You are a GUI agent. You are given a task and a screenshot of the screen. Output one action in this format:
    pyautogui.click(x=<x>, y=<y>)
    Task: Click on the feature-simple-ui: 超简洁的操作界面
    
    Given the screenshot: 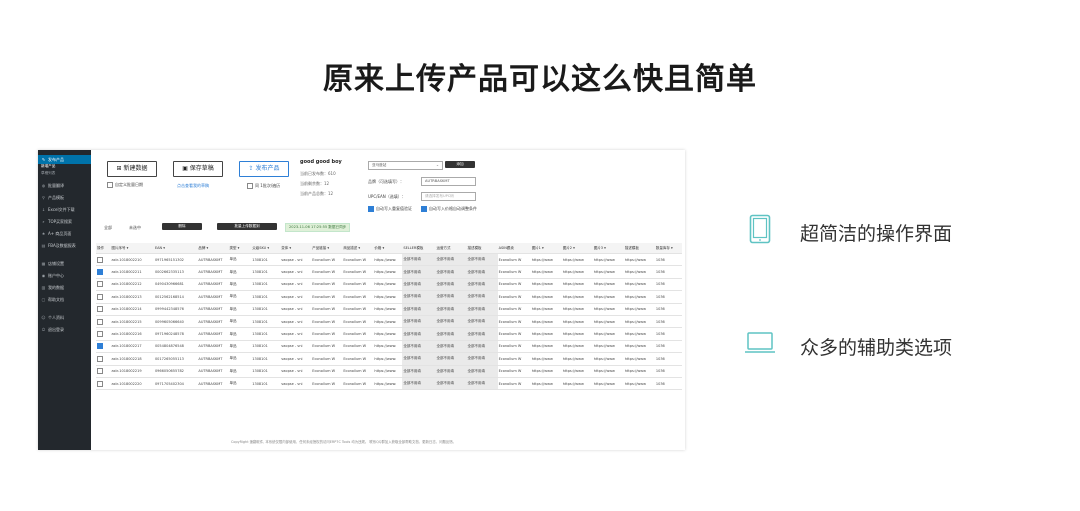 What is the action you would take?
    pyautogui.click(x=876, y=234)
    